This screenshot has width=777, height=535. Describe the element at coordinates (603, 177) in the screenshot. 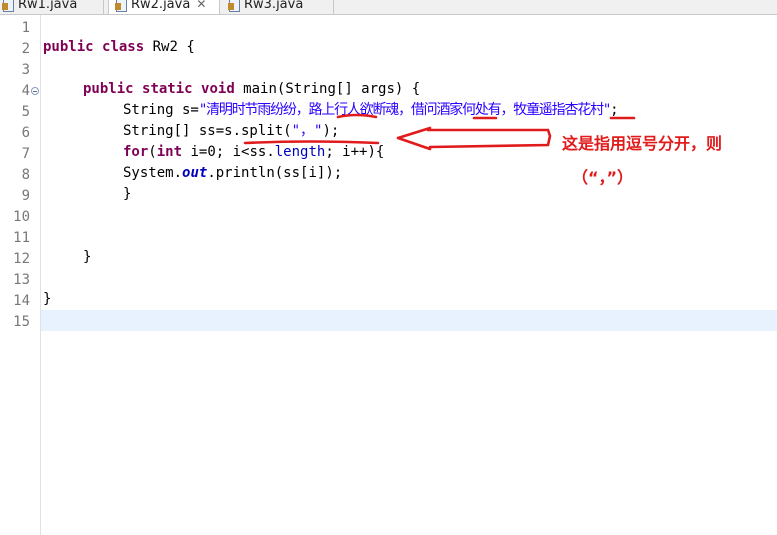

I see `annotation-text-quote: （“，”）` at that location.